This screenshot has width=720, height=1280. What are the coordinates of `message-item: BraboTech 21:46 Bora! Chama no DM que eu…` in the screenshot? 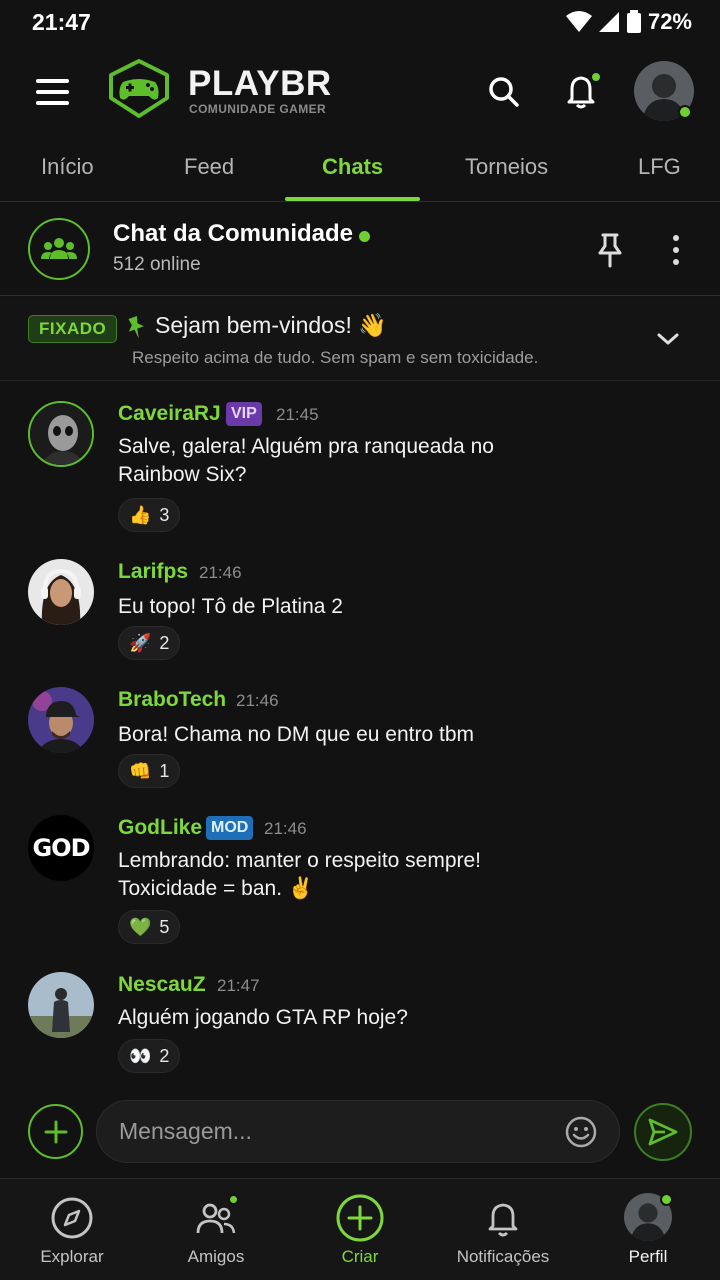 It's located at (360, 731).